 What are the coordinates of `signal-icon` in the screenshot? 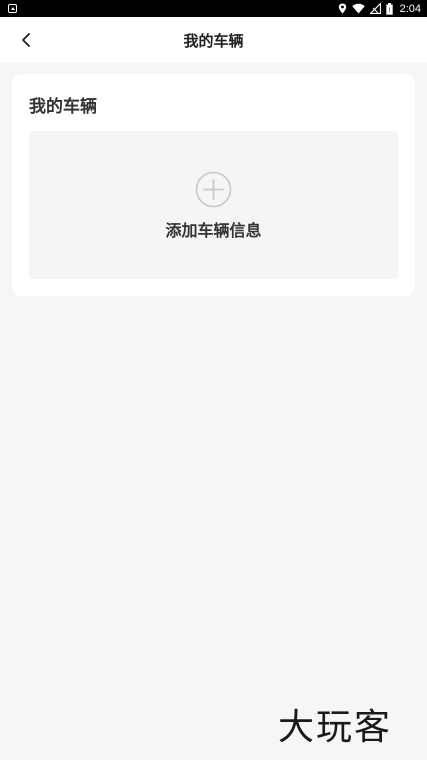 It's located at (375, 8).